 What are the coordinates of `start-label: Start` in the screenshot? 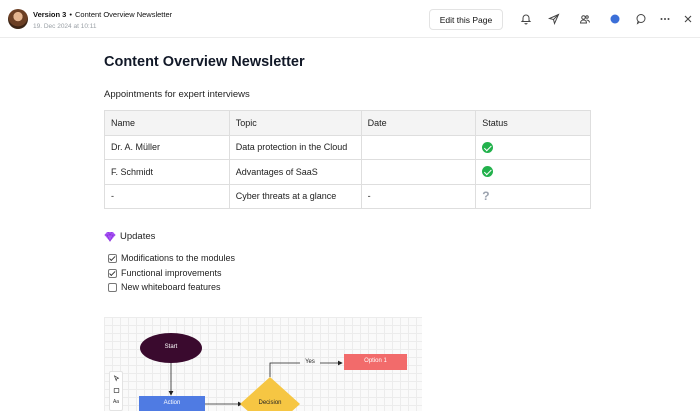 It's located at (171, 347).